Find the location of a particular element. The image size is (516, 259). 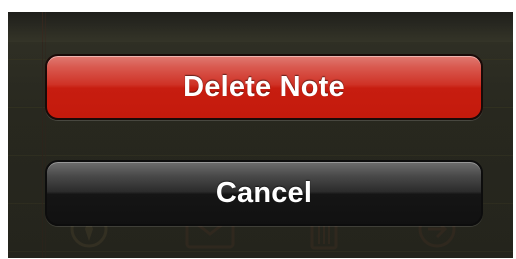

top-shade is located at coordinates (260, 27).